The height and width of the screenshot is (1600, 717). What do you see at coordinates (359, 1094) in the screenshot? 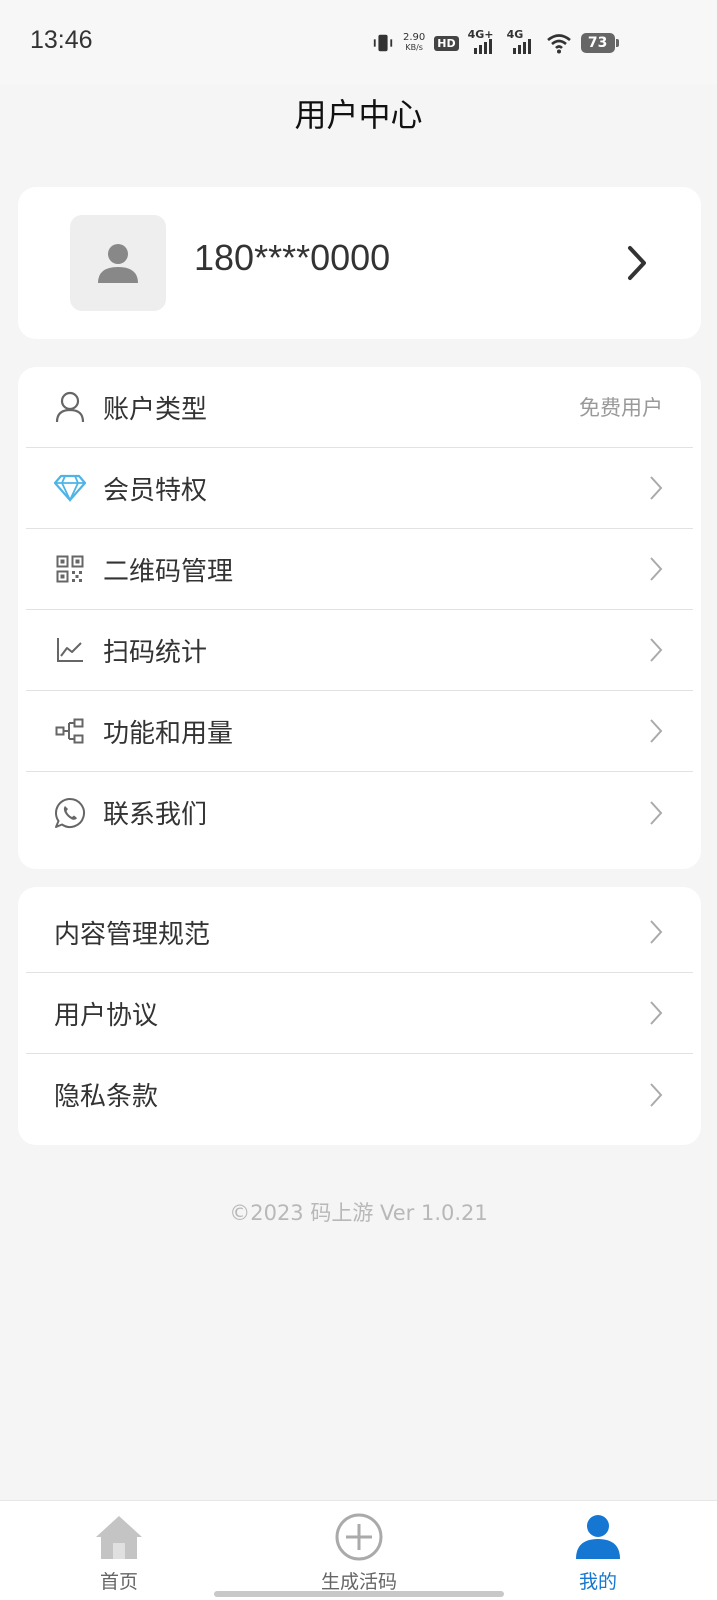
I see `legal-row-privacy-policy: 隐私条款` at bounding box center [359, 1094].